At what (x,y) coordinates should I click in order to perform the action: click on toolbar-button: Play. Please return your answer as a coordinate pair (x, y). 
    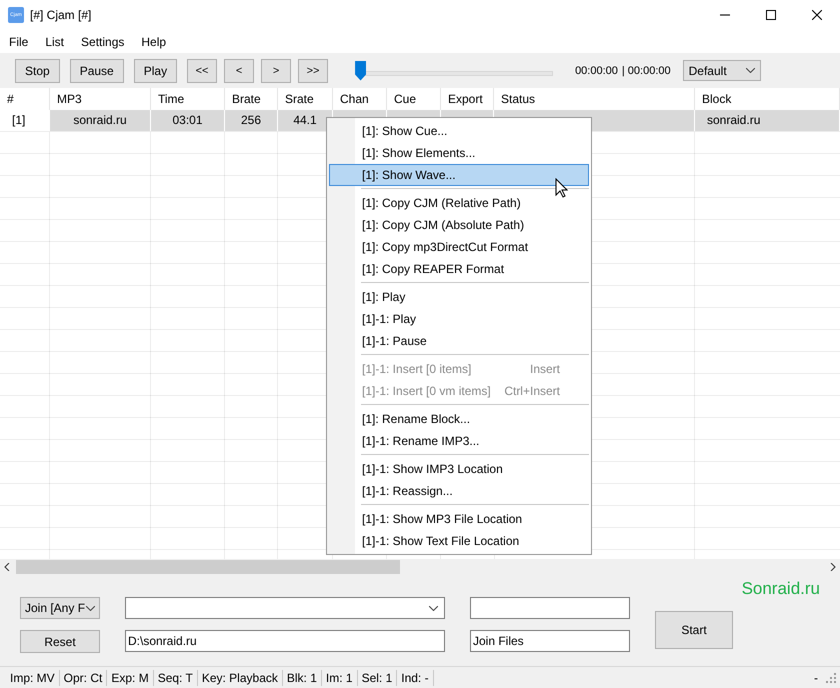
    Looking at the image, I should click on (156, 70).